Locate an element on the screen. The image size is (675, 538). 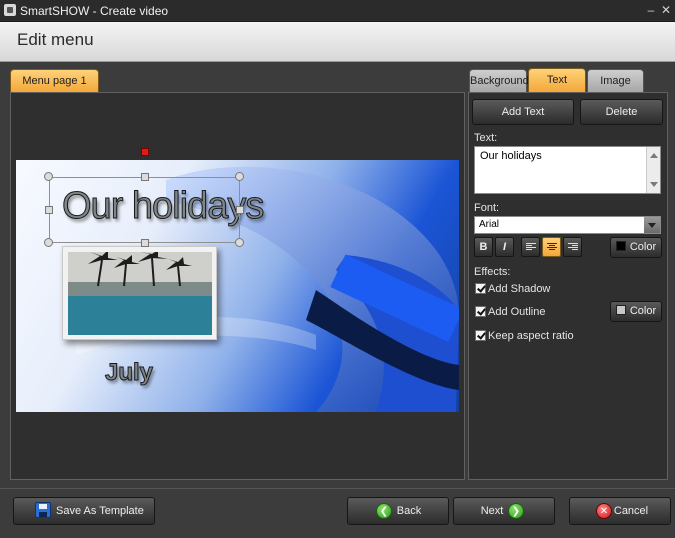
photo-placeholder is located at coordinates (139, 293).